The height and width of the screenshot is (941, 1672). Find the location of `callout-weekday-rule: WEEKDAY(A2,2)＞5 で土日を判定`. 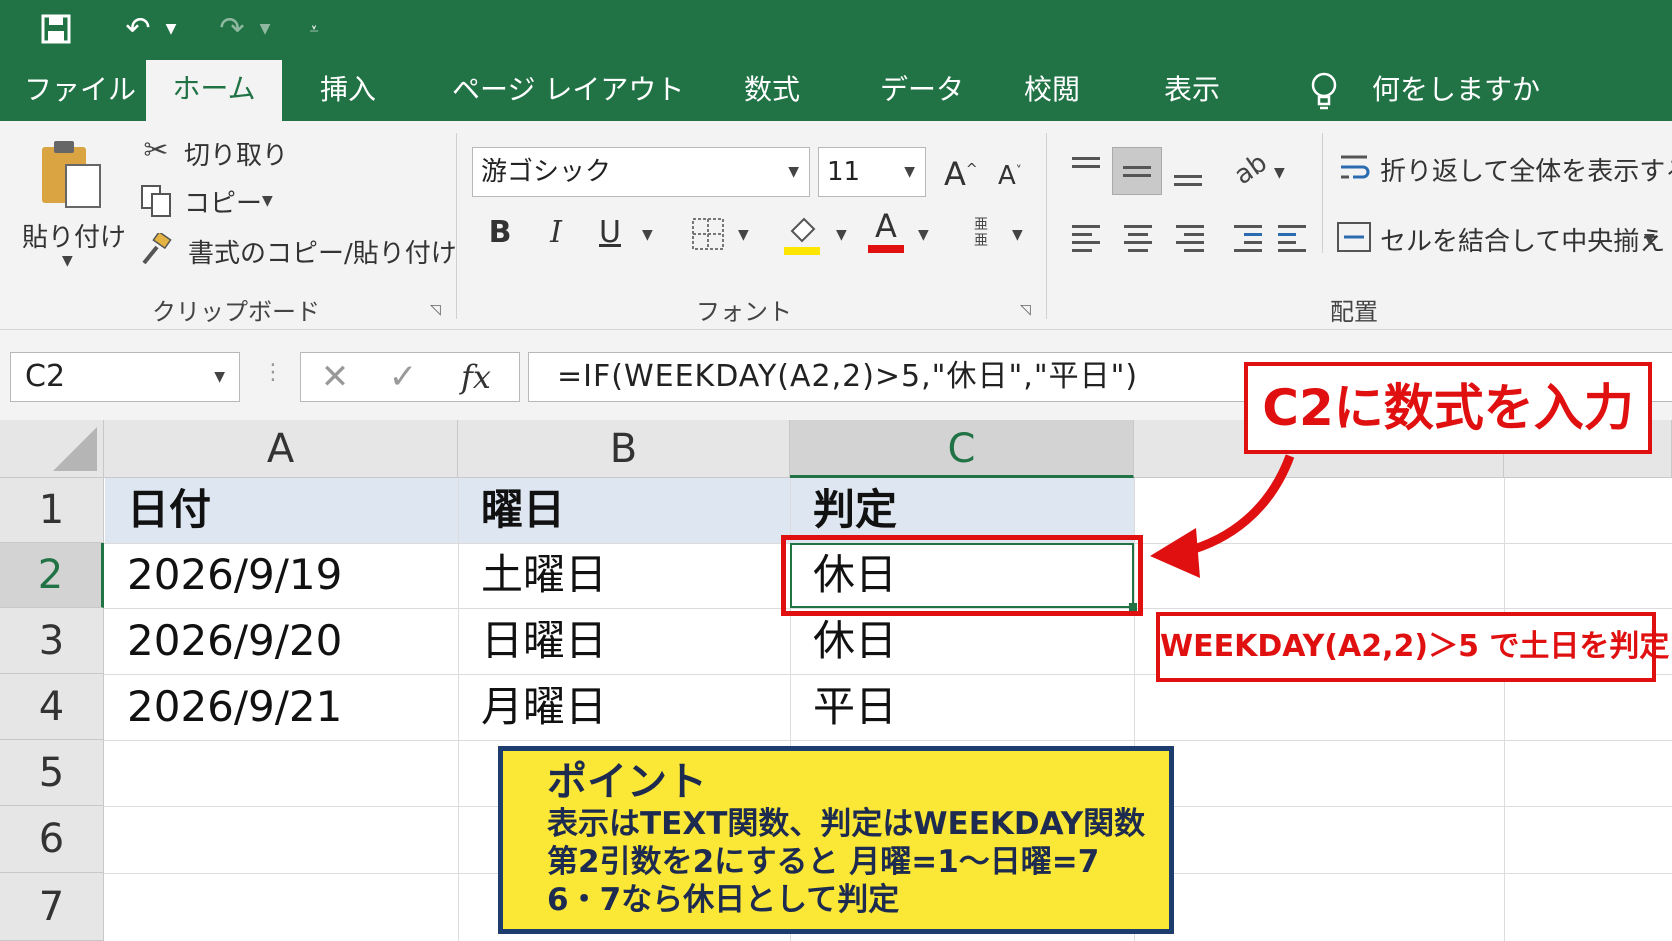

callout-weekday-rule: WEEKDAY(A2,2)＞5 で土日を判定 is located at coordinates (1412, 647).